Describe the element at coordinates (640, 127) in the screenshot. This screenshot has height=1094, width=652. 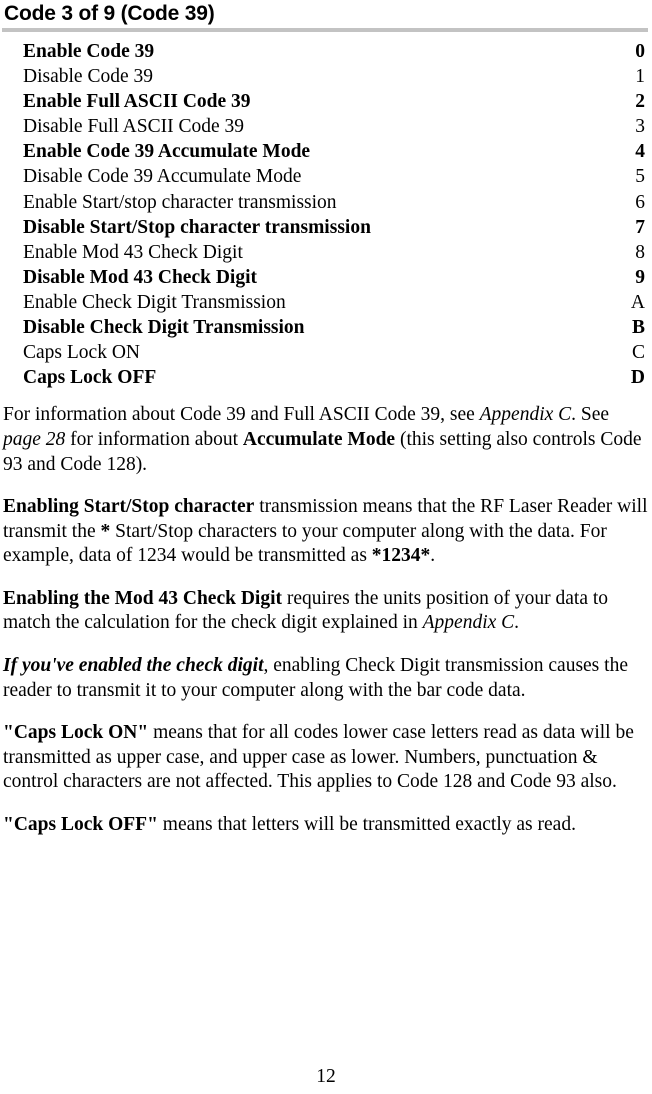
I see `option-code: 3` at that location.